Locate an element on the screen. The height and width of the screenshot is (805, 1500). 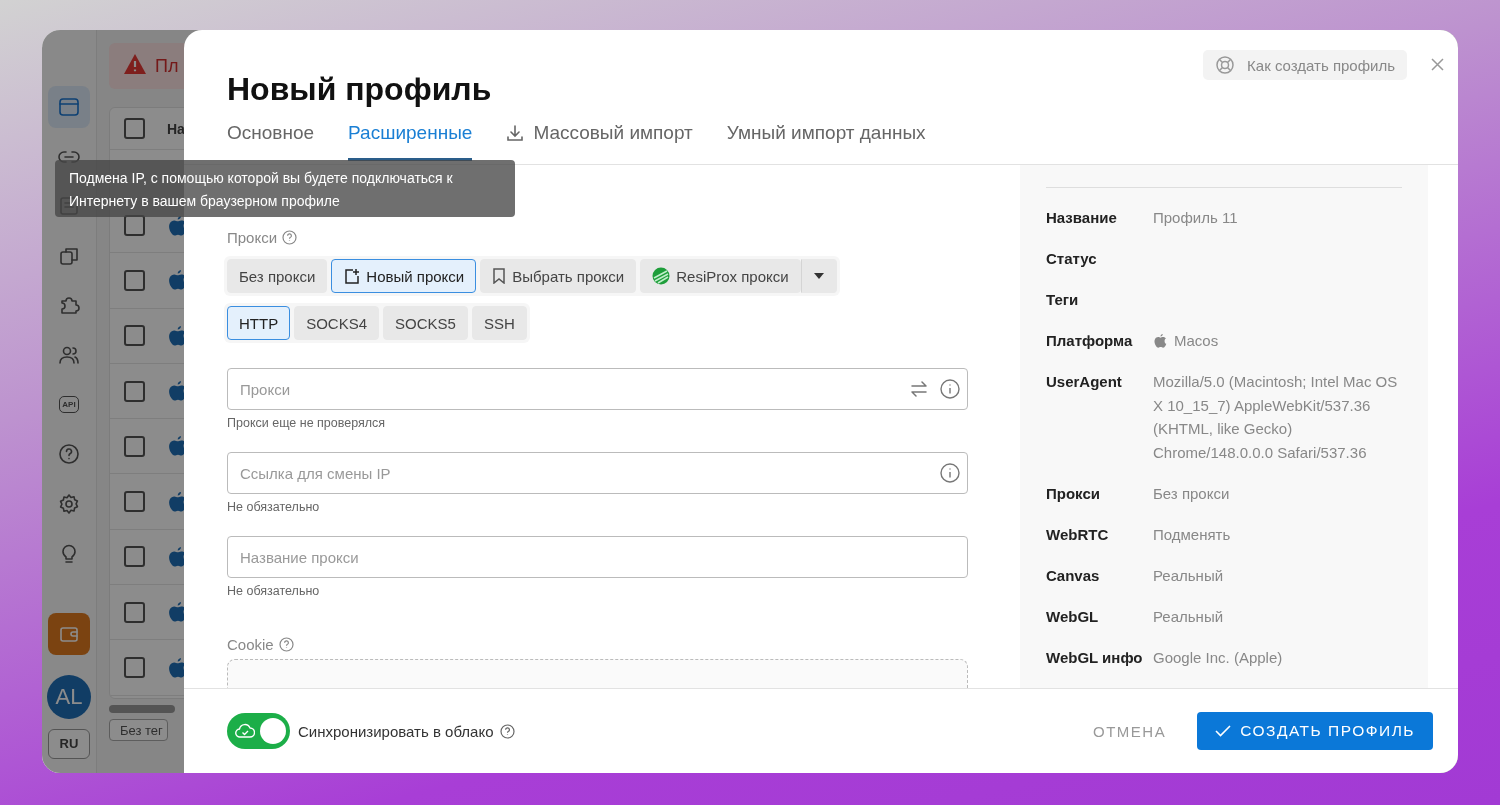
banner-text: Пл is located at coordinates (167, 66).